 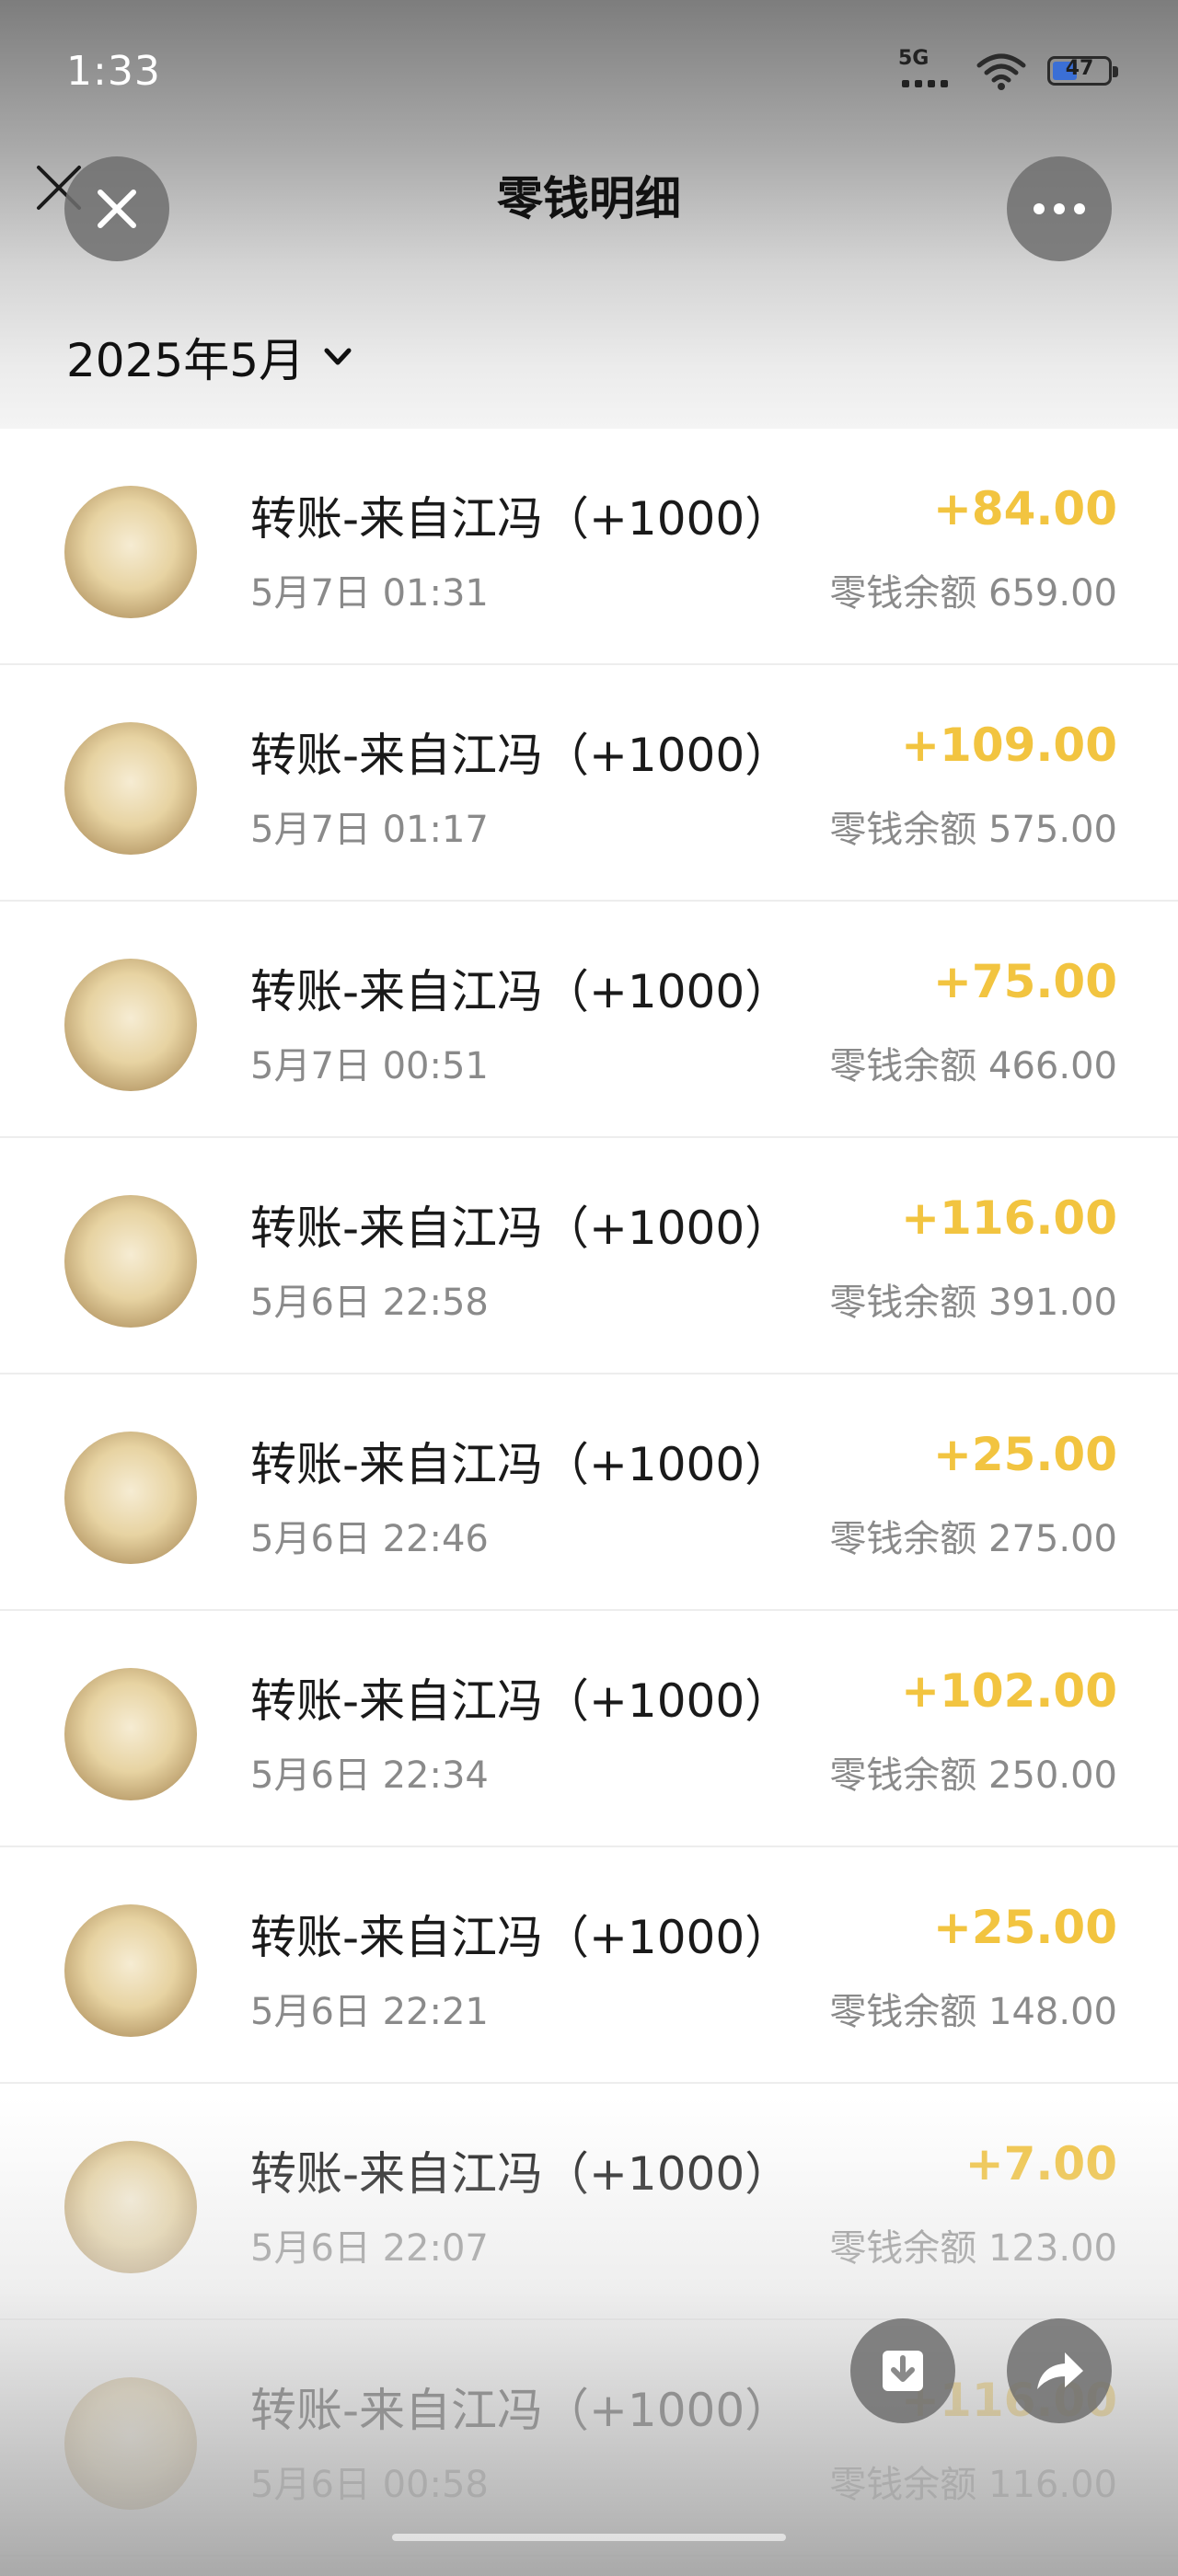 I want to click on wifi-icon, so click(x=1001, y=71).